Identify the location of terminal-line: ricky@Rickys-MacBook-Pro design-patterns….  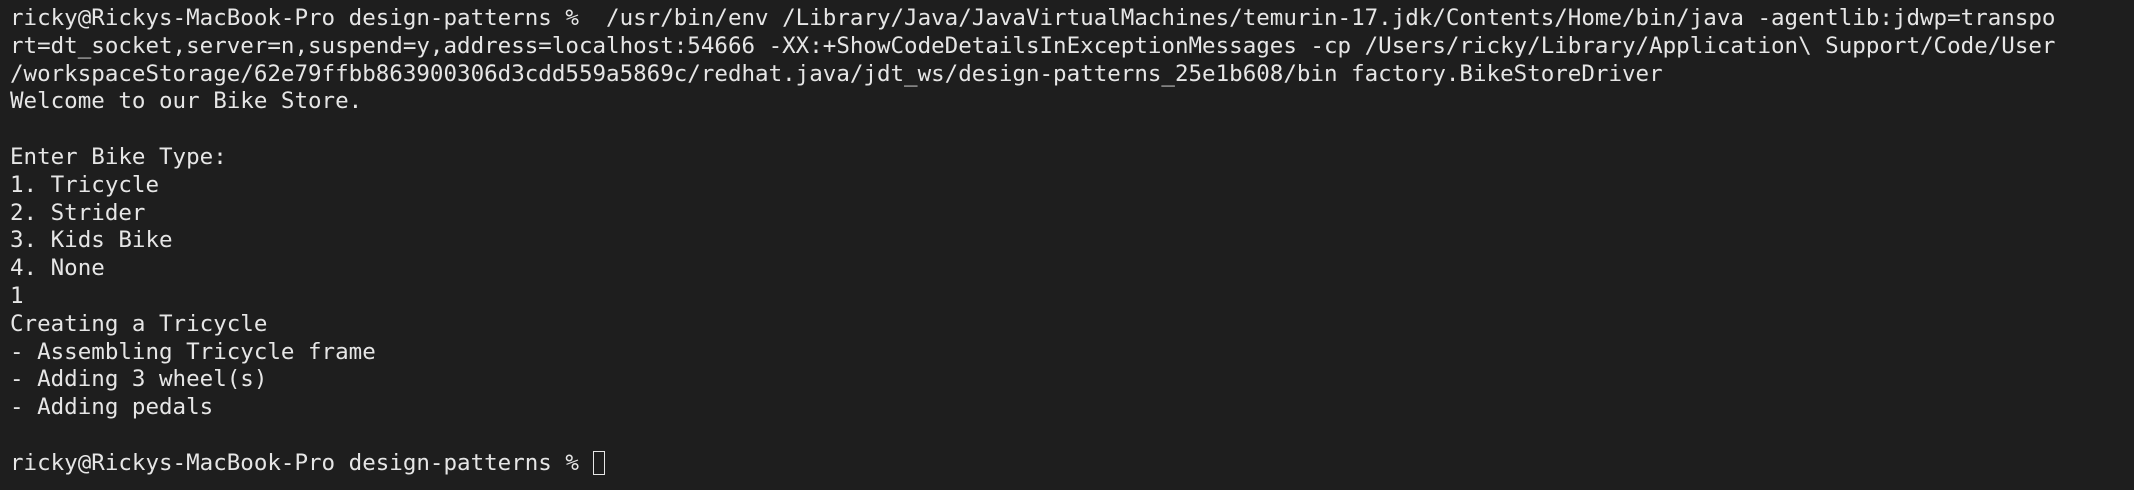
(1033, 18).